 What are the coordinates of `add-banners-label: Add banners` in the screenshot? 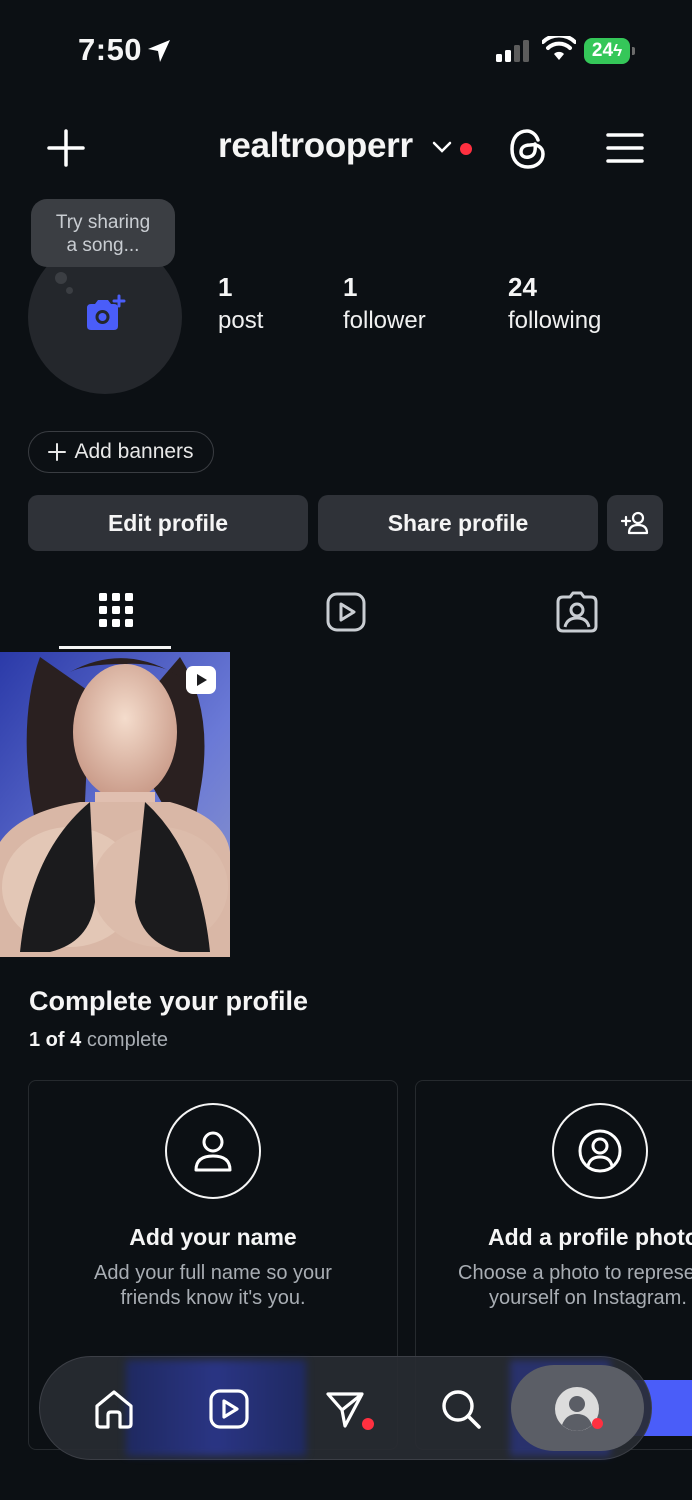 It's located at (134, 451).